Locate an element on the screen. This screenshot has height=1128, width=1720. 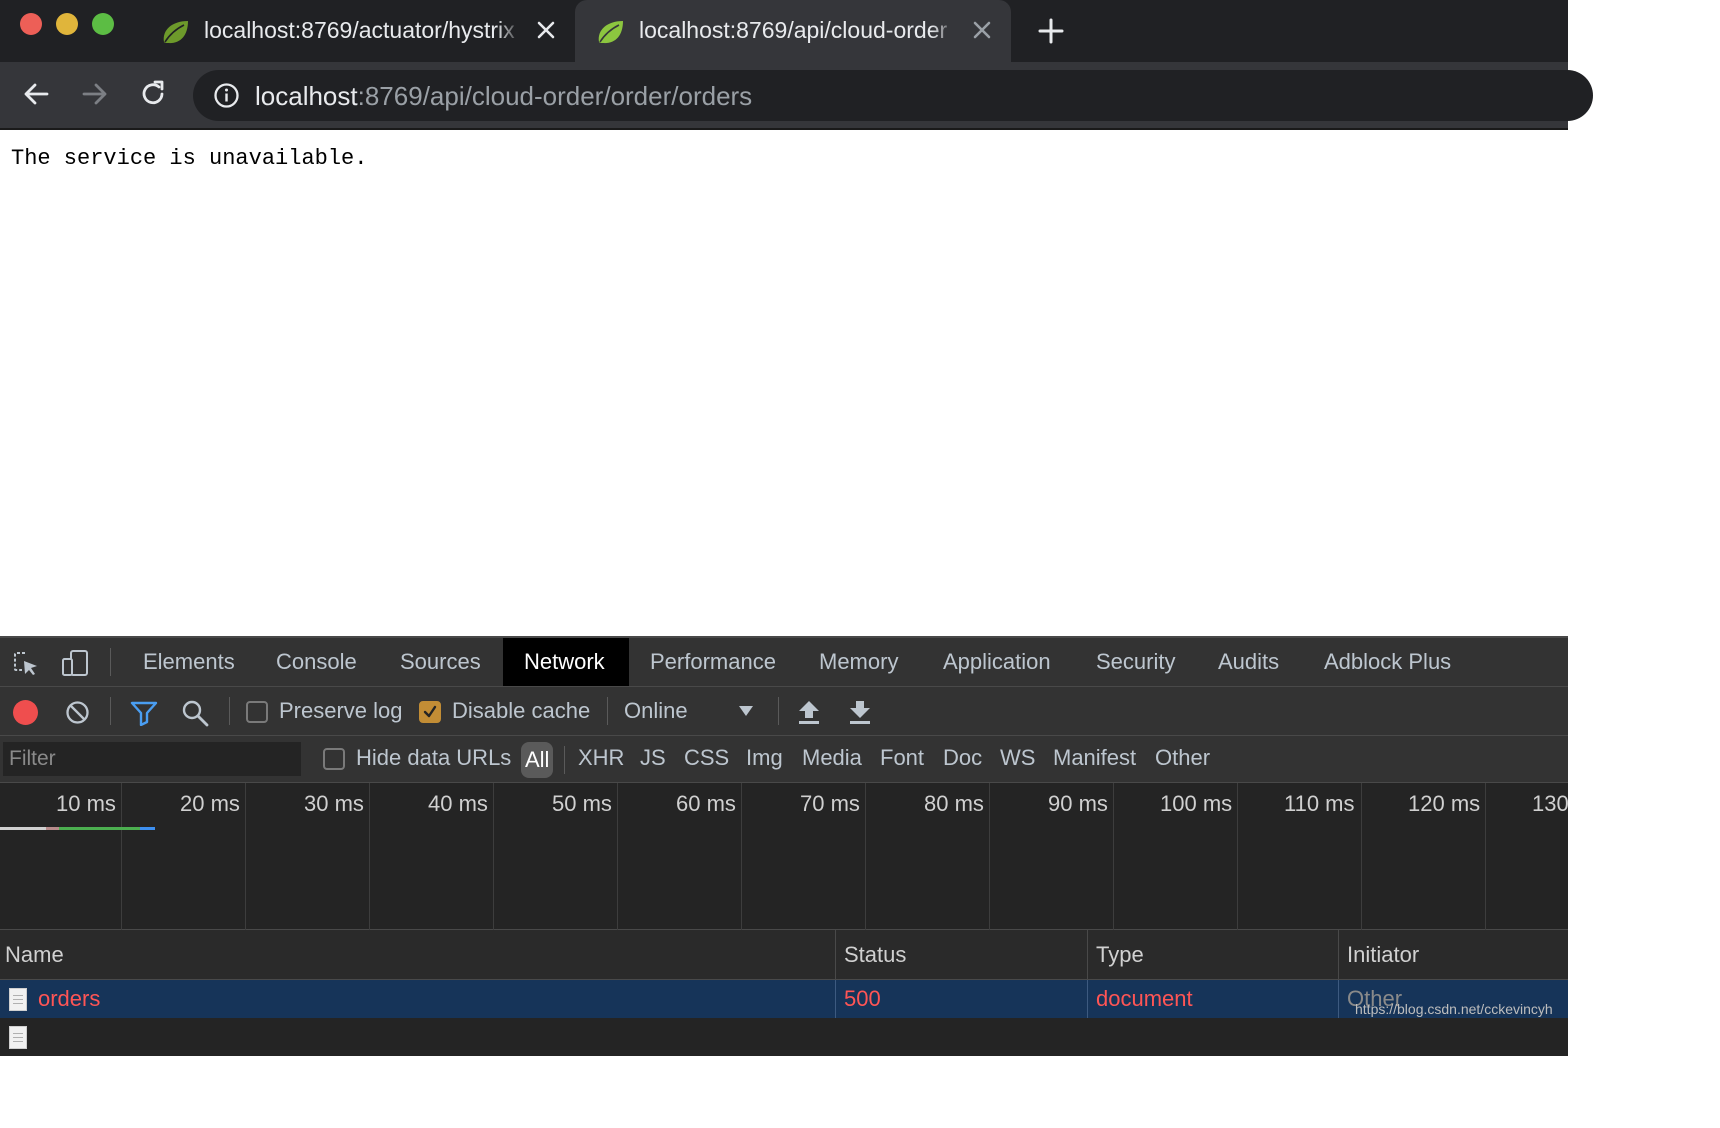
column-divider is located at coordinates (835, 999).